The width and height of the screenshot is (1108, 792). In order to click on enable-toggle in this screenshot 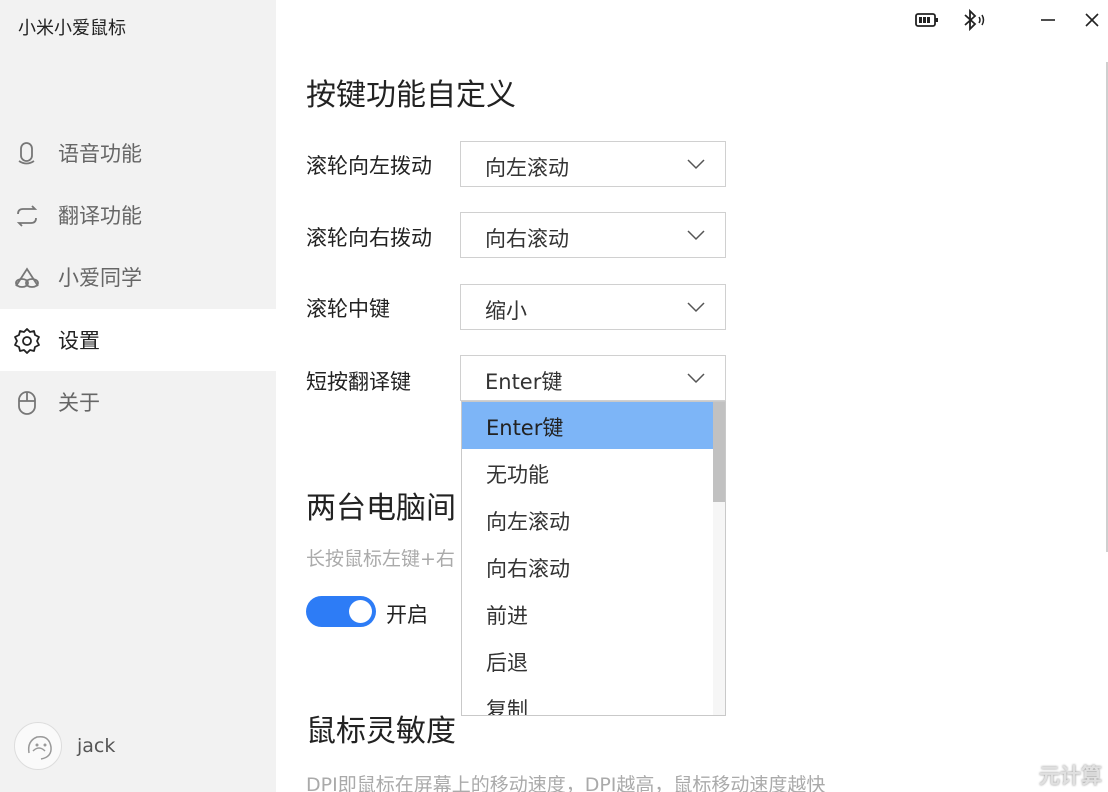, I will do `click(341, 611)`.